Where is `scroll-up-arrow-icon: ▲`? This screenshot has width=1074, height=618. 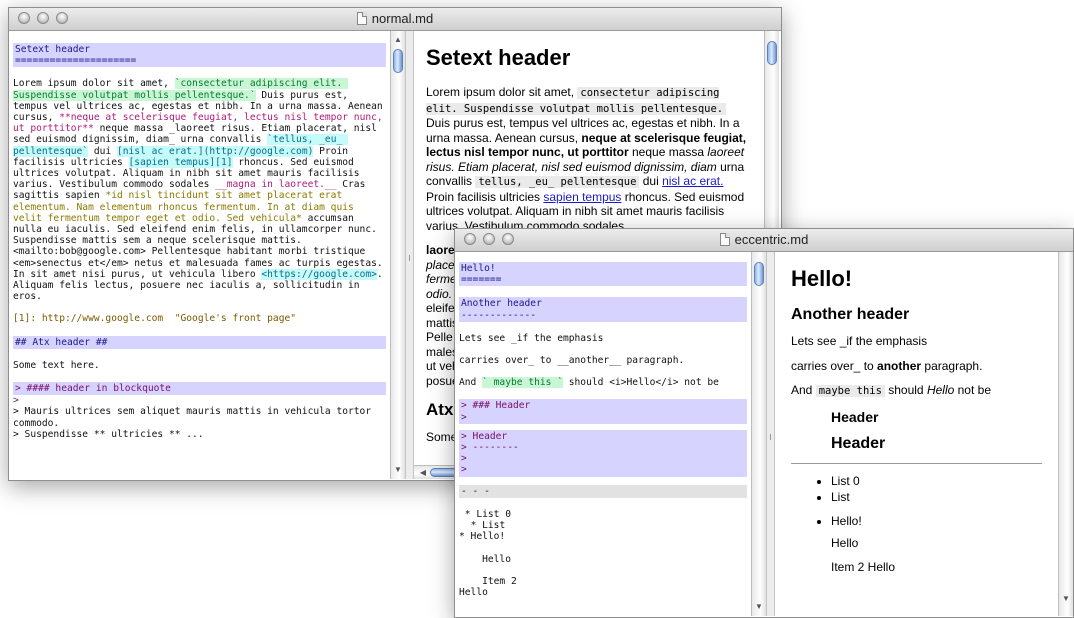 scroll-up-arrow-icon: ▲ is located at coordinates (398, 40).